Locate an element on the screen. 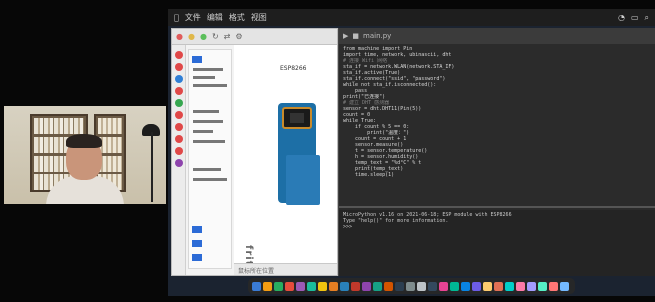 The image size is (655, 302). parts-inspector-panel is located at coordinates (210, 159).